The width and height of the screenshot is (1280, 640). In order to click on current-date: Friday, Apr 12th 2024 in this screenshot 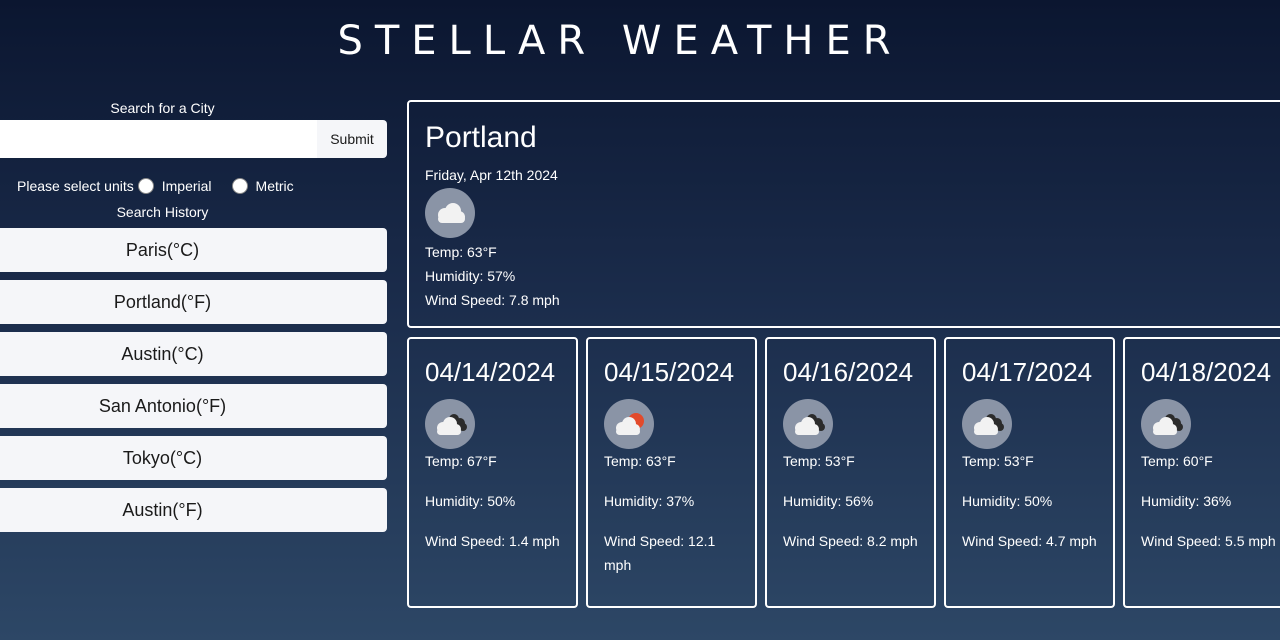, I will do `click(491, 175)`.